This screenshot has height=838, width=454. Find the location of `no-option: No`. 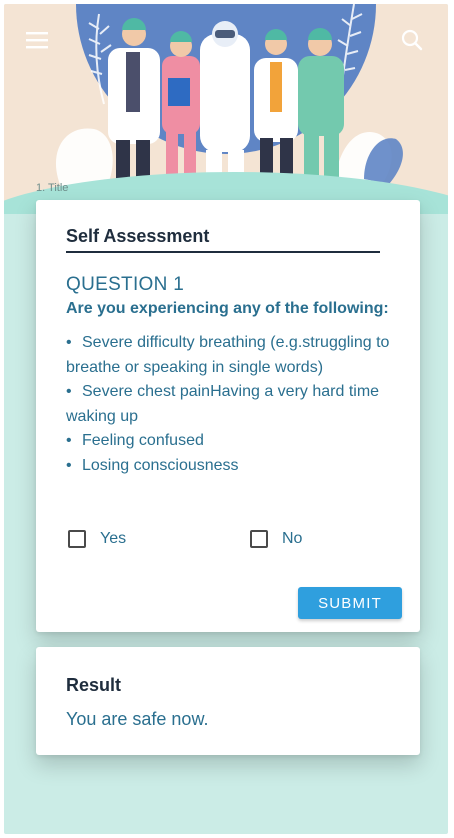

no-option: No is located at coordinates (276, 539).